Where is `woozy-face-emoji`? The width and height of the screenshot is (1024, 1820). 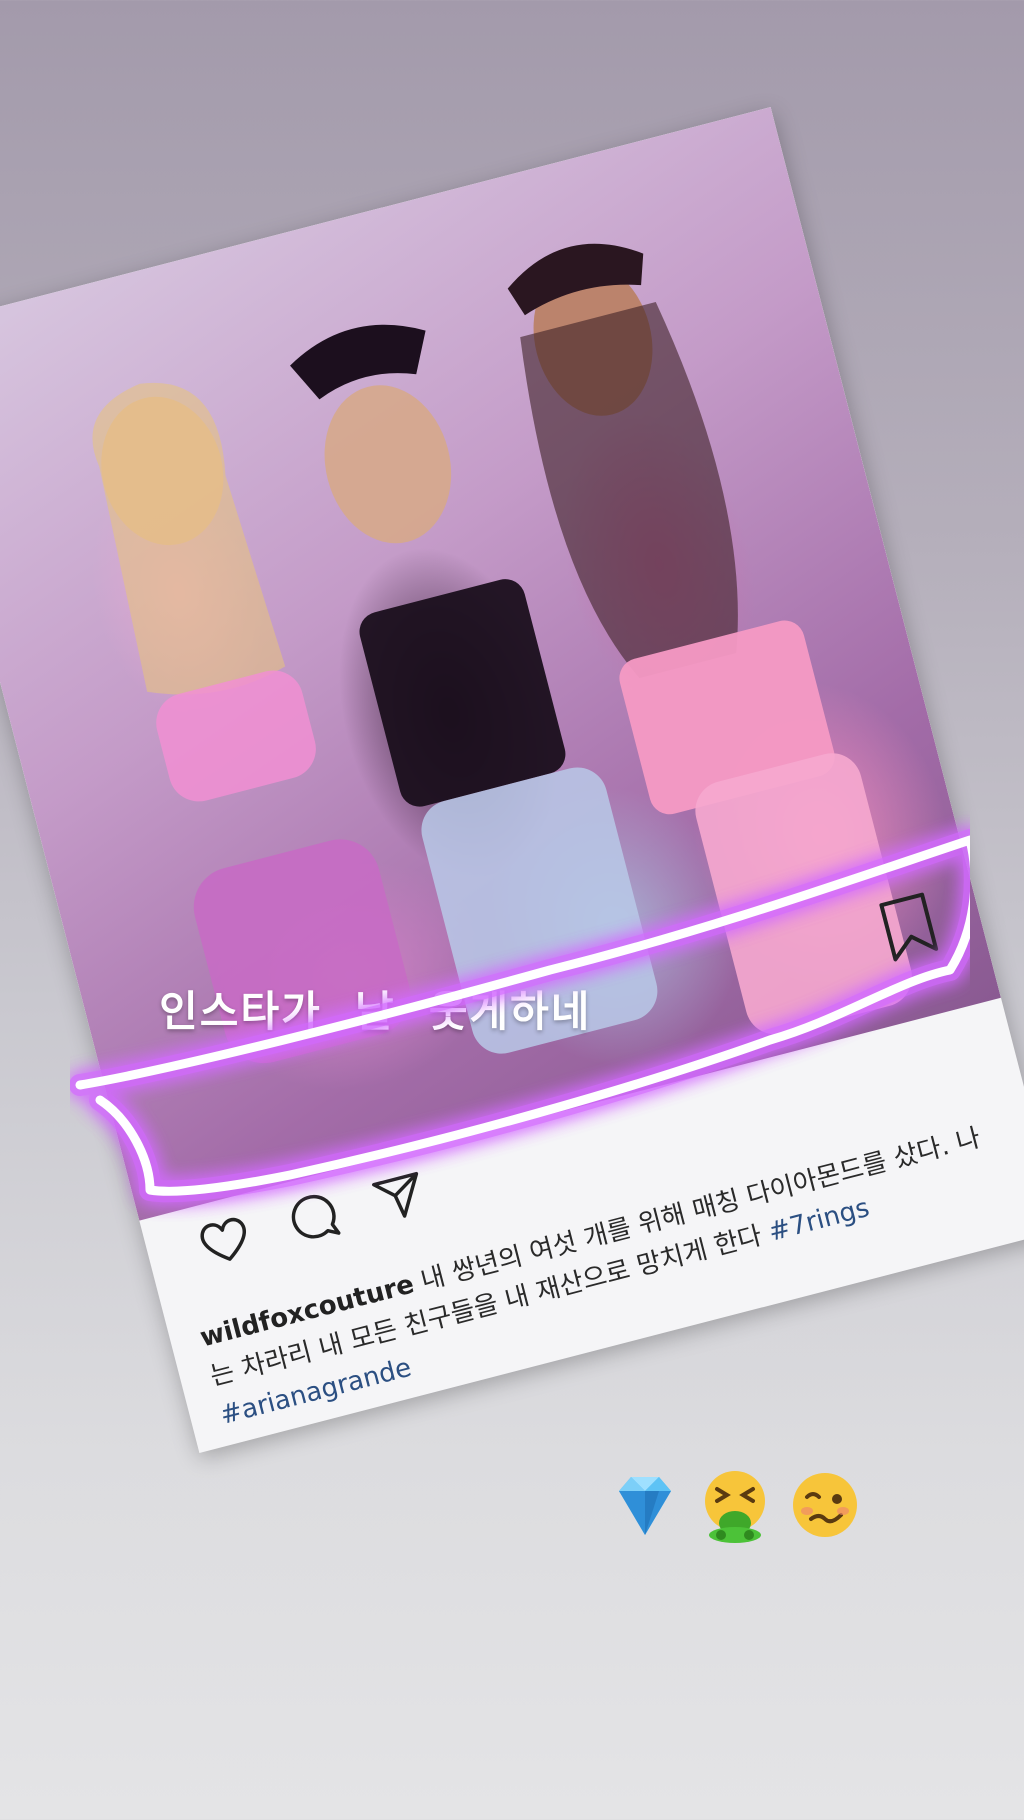
woozy-face-emoji is located at coordinates (825, 1505).